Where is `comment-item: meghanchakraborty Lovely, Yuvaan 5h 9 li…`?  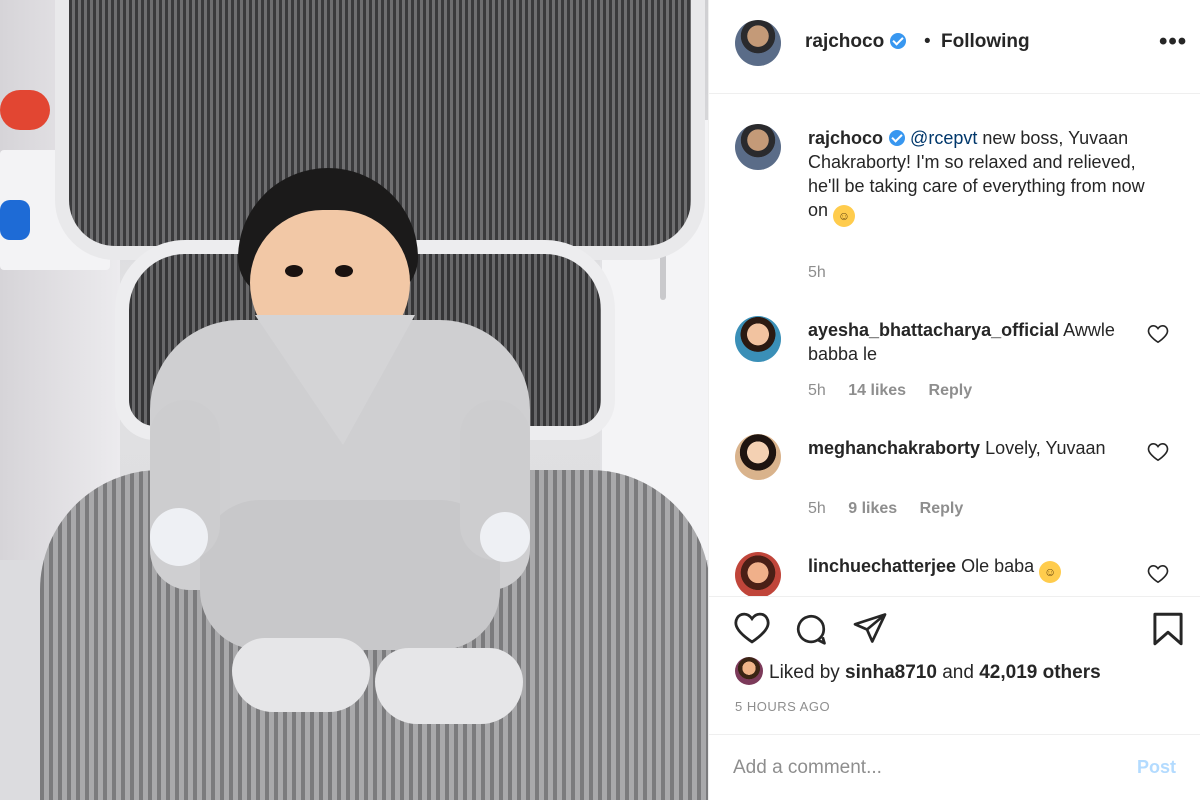 comment-item: meghanchakraborty Lovely, Yuvaan 5h 9 li… is located at coordinates (954, 489).